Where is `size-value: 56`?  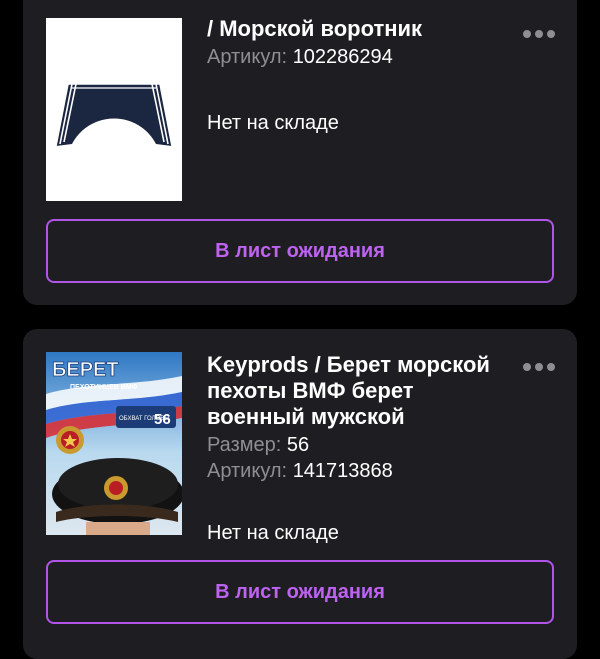
size-value: 56 is located at coordinates (298, 445).